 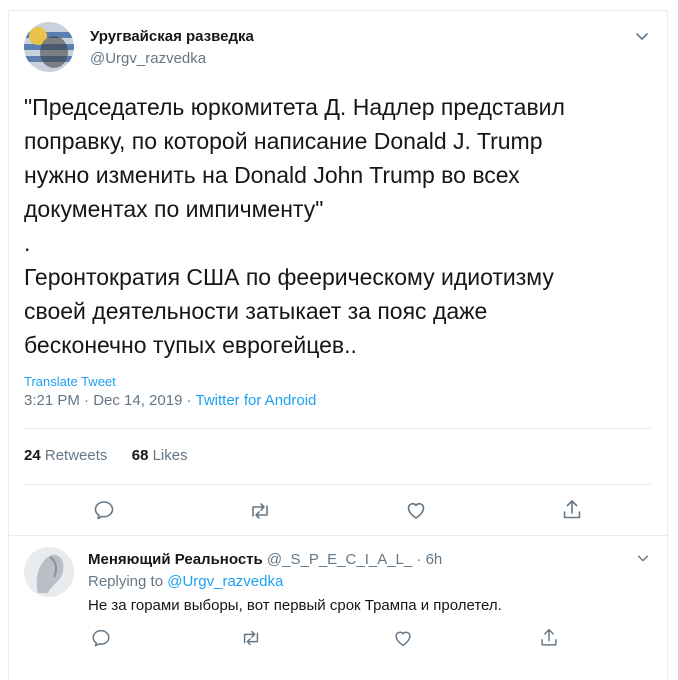 What do you see at coordinates (256, 400) in the screenshot?
I see `tweet-source: Twitter for Android` at bounding box center [256, 400].